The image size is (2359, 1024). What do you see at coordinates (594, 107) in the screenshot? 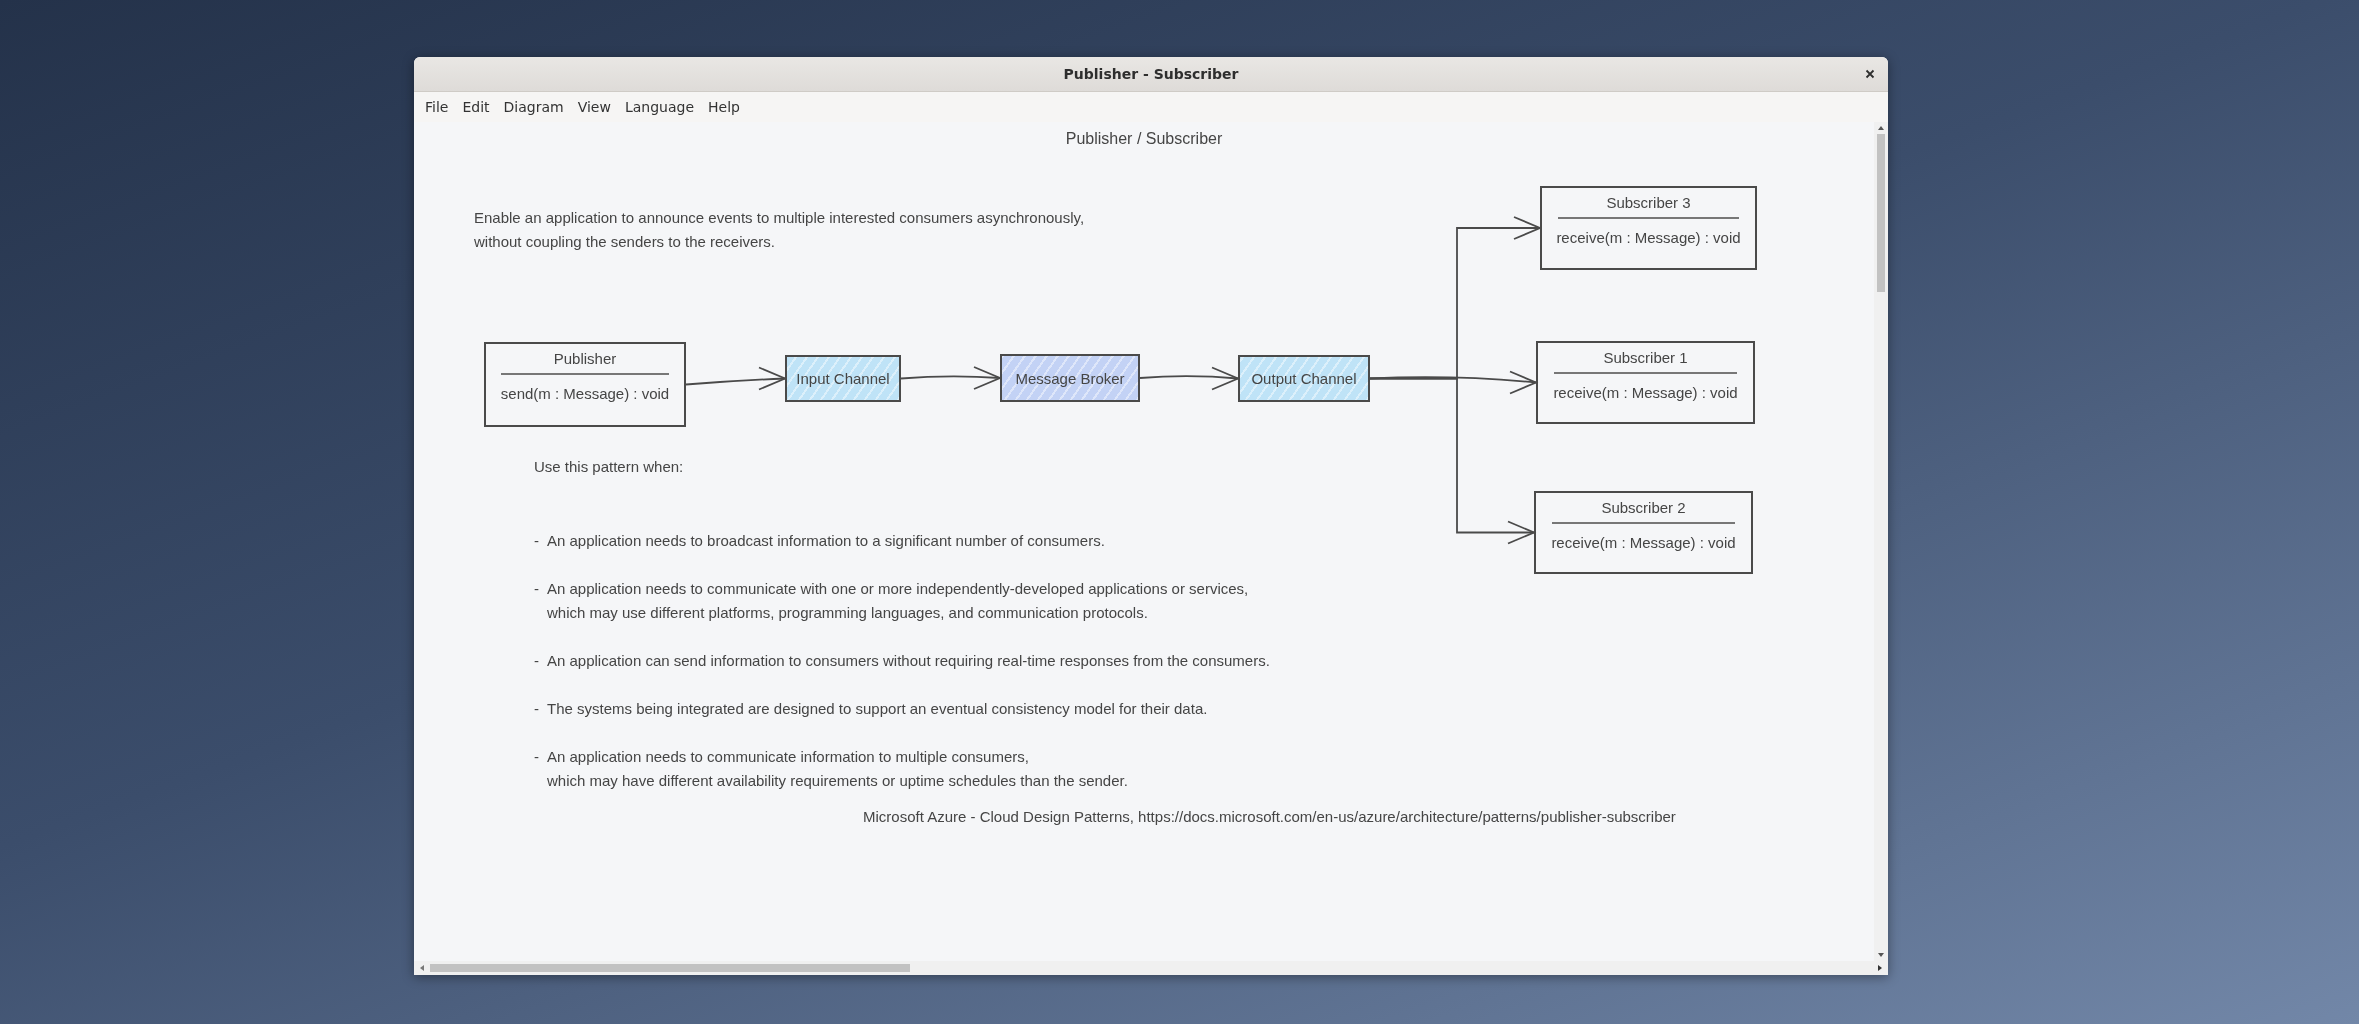
I see `menu-item: View` at bounding box center [594, 107].